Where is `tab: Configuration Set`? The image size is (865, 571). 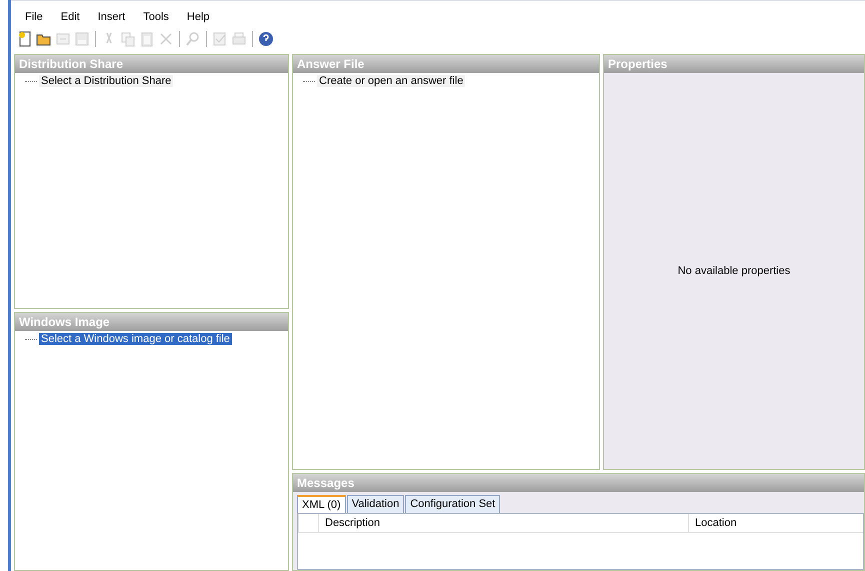 tab: Configuration Set is located at coordinates (452, 504).